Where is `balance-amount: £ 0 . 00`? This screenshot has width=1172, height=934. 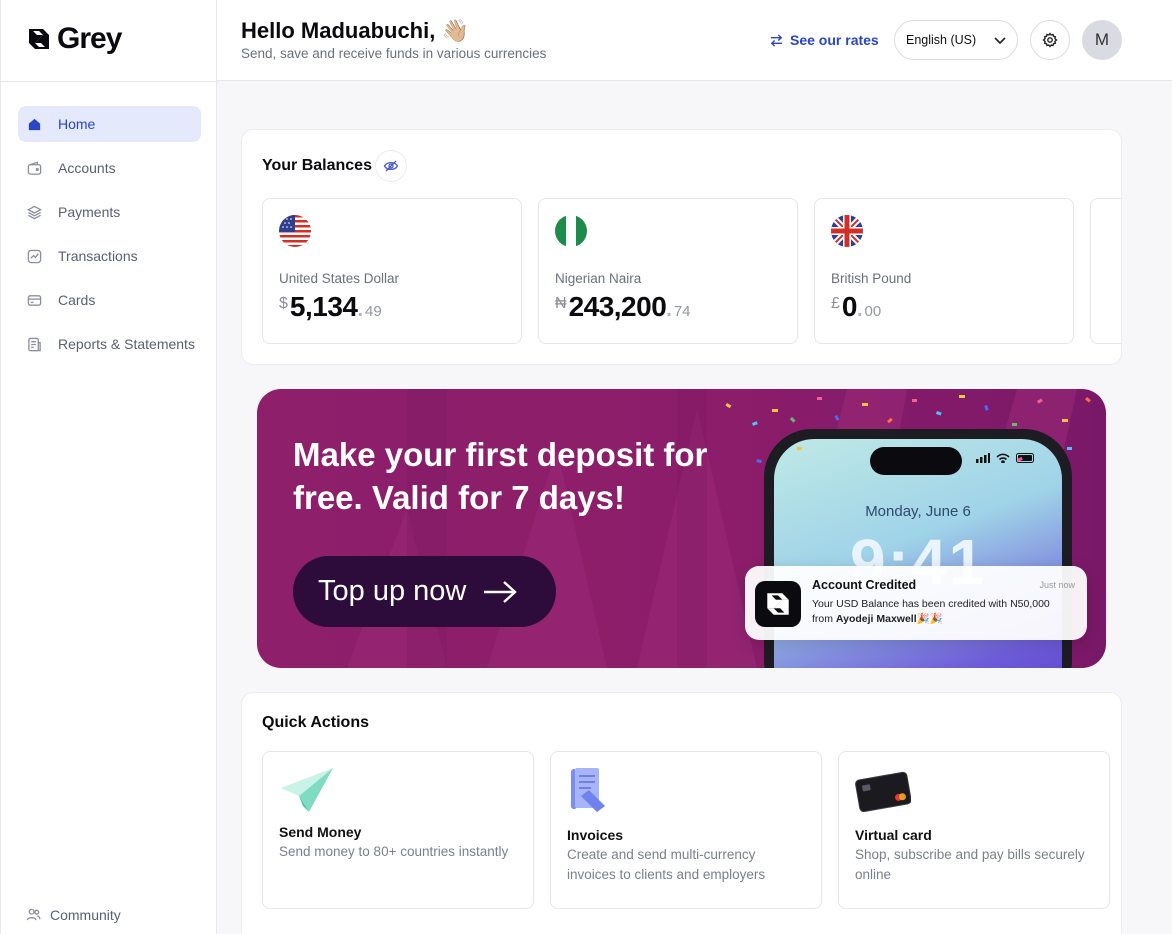
balance-amount: £ 0 . 00 is located at coordinates (856, 307).